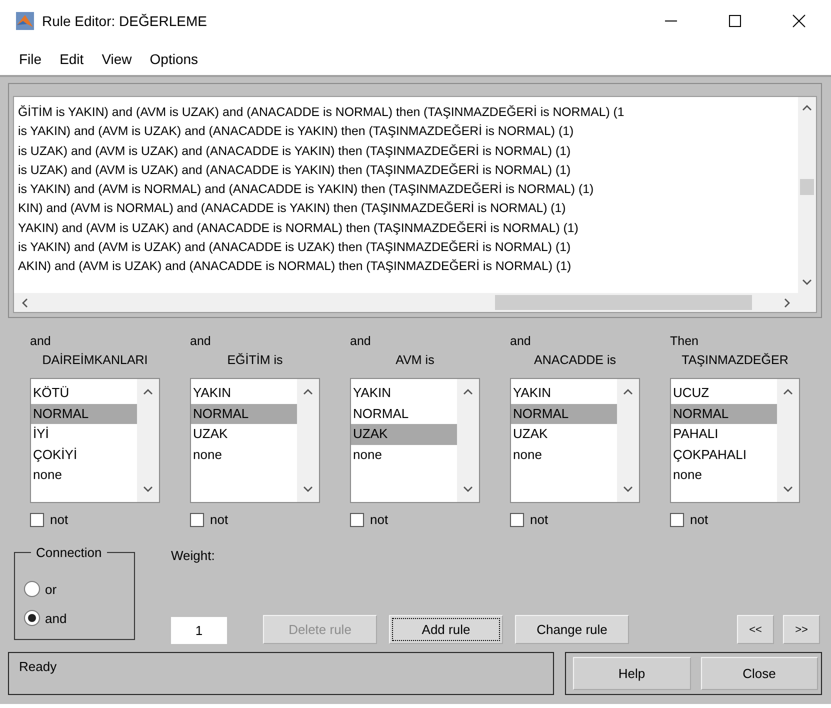  What do you see at coordinates (199, 630) in the screenshot?
I see `weight-field: 1` at bounding box center [199, 630].